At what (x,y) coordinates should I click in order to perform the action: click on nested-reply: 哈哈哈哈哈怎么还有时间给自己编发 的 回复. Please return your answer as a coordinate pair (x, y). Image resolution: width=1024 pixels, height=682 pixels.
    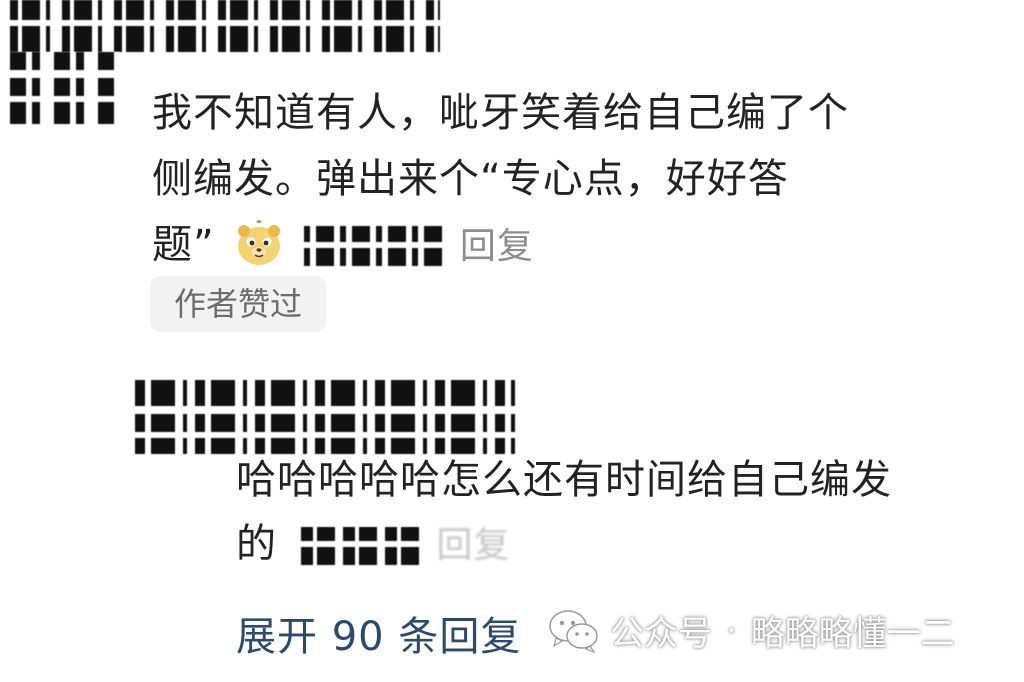
    Looking at the image, I should click on (621, 513).